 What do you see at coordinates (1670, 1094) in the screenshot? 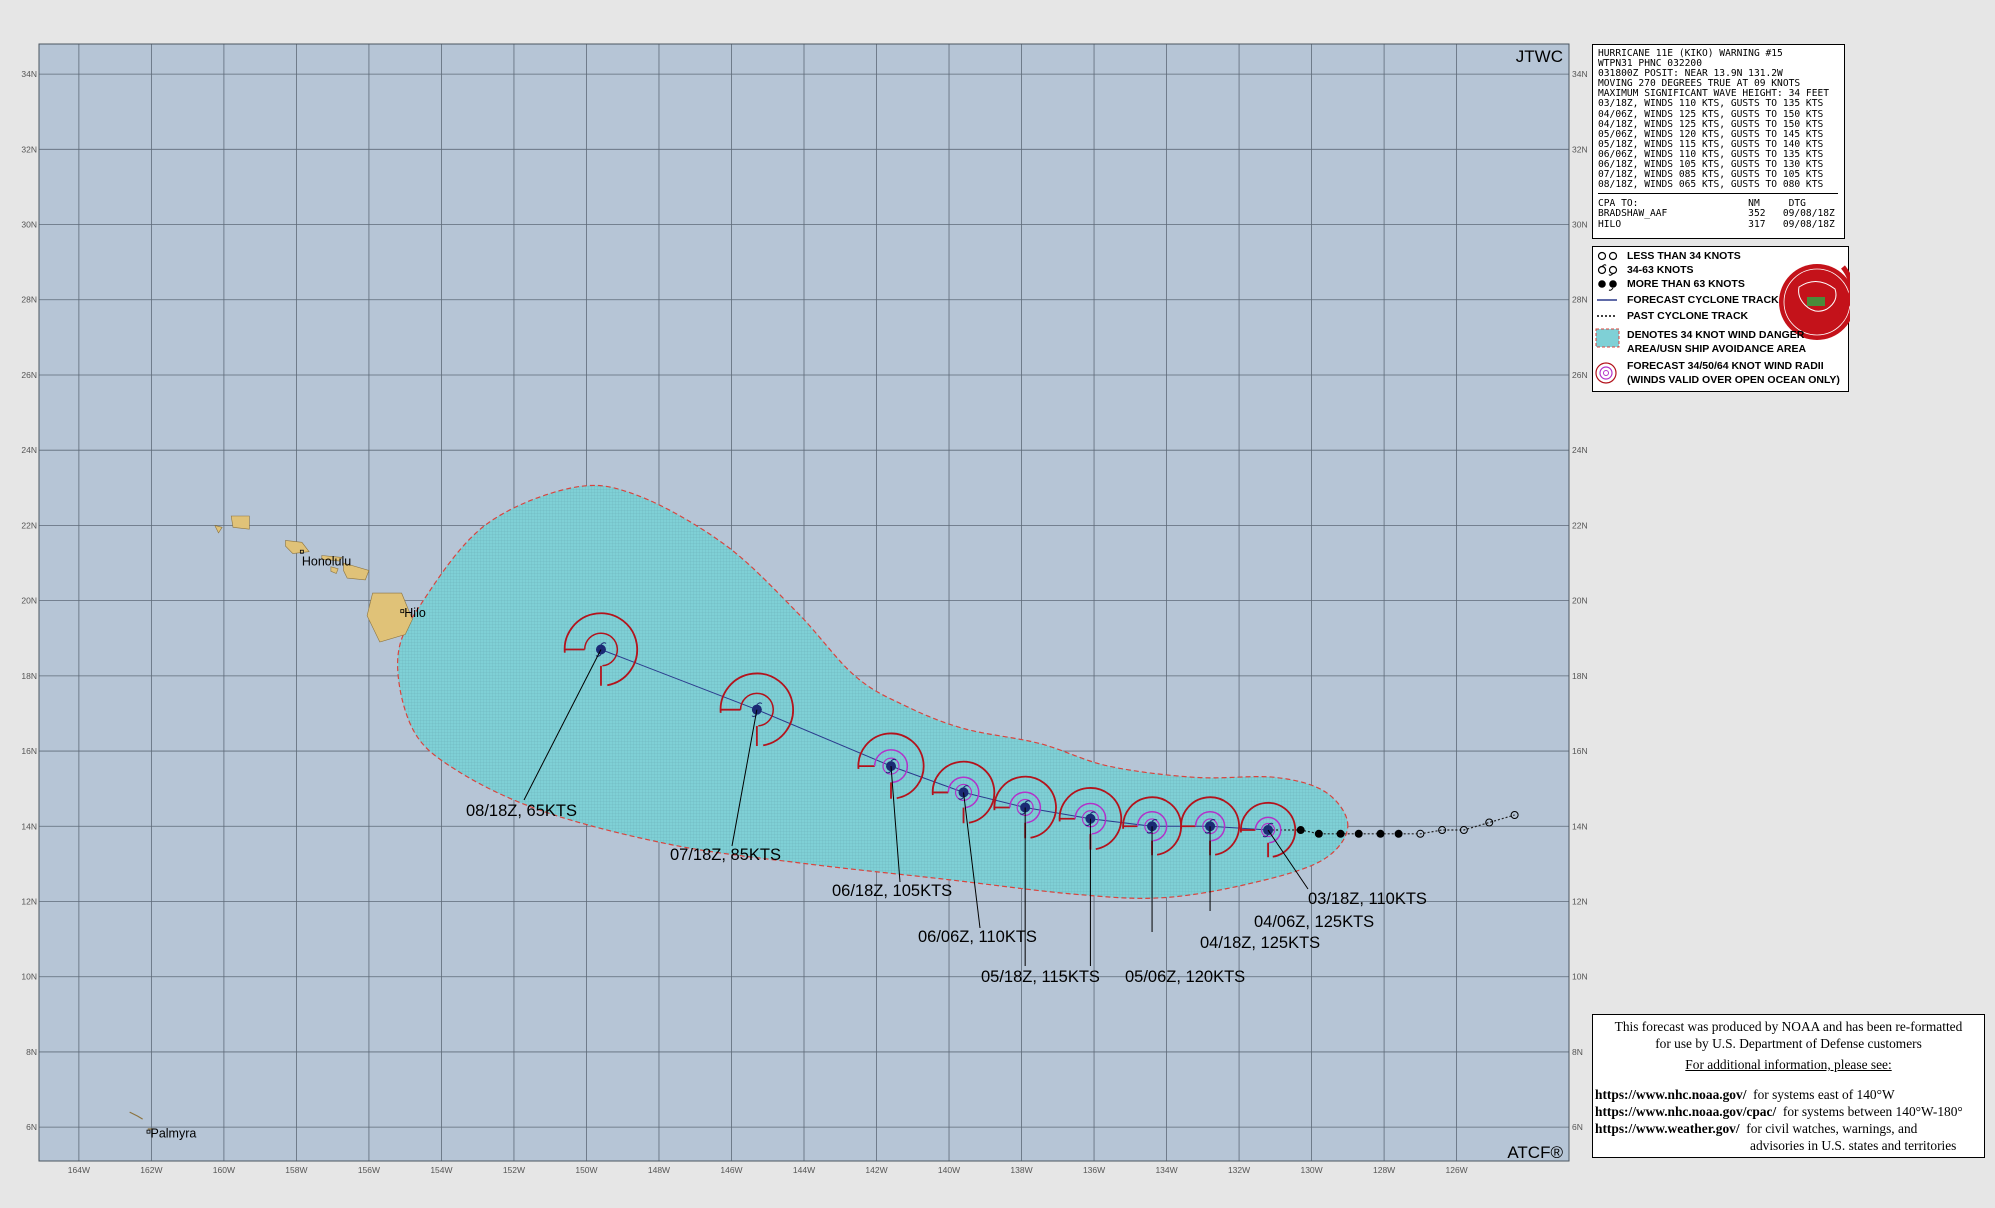
I see `link-nhc: https://www.nhc.noaa.gov/` at bounding box center [1670, 1094].